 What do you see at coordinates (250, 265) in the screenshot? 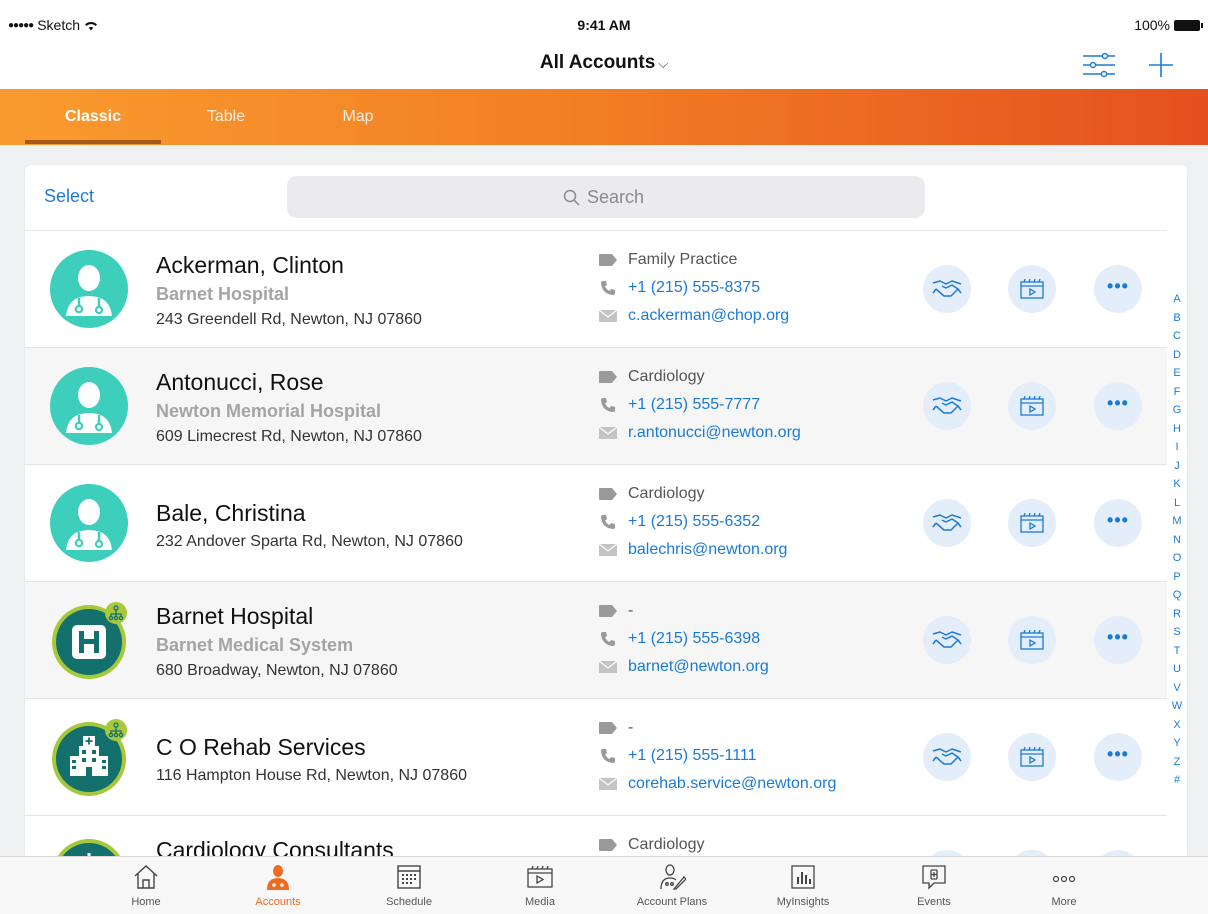
I see `account-name: Ackerman, Clinton` at bounding box center [250, 265].